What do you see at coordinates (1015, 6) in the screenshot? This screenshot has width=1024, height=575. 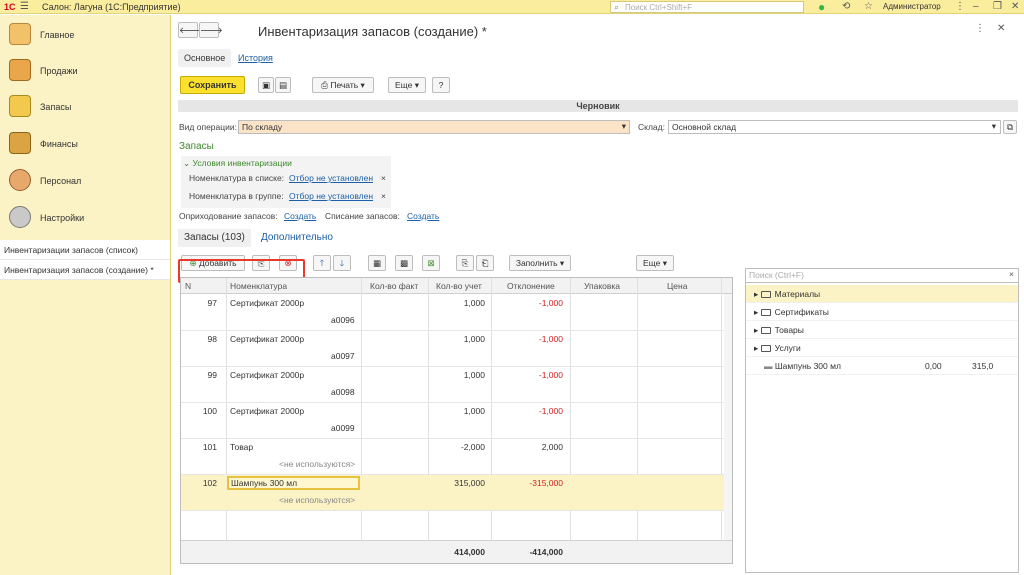 I see `close-icon: ✕` at bounding box center [1015, 6].